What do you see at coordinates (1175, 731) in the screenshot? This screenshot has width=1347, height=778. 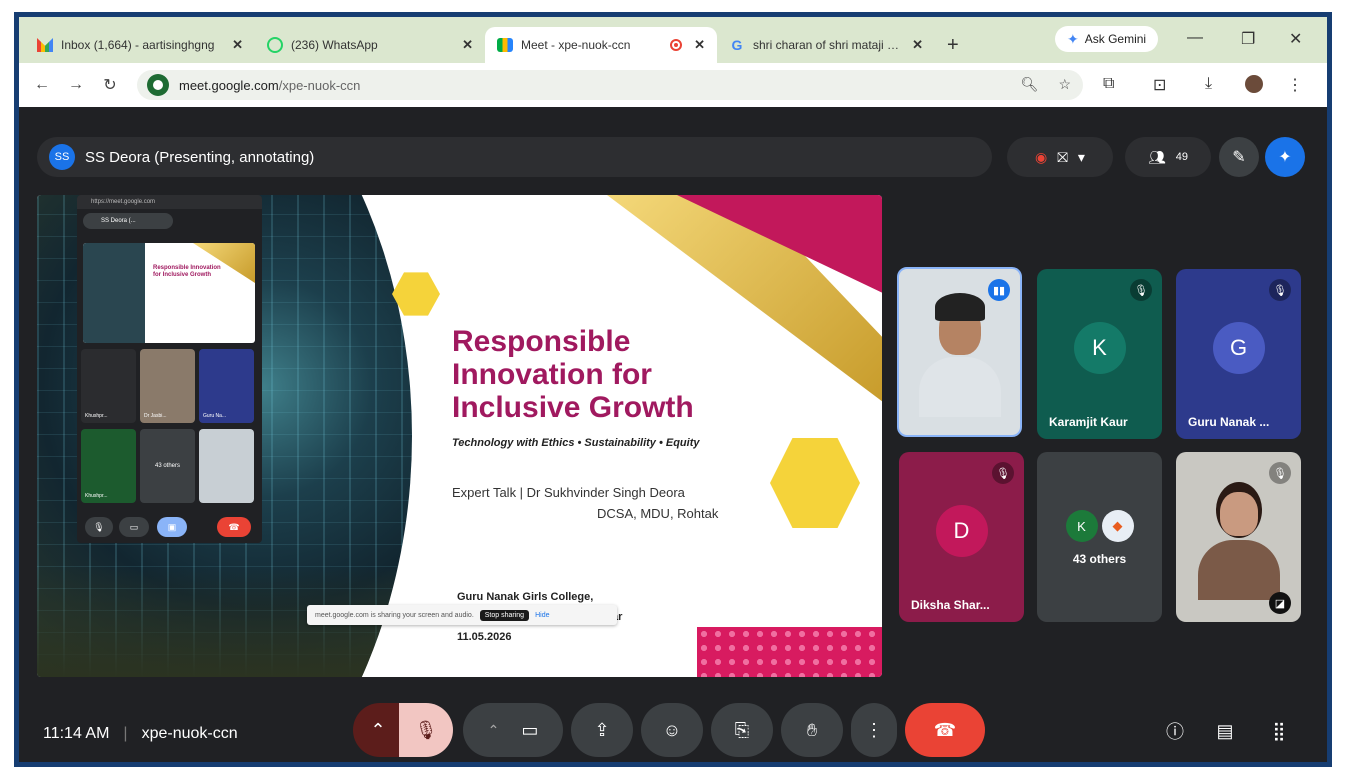 I see `meeting-details-icon: ⓘ` at bounding box center [1175, 731].